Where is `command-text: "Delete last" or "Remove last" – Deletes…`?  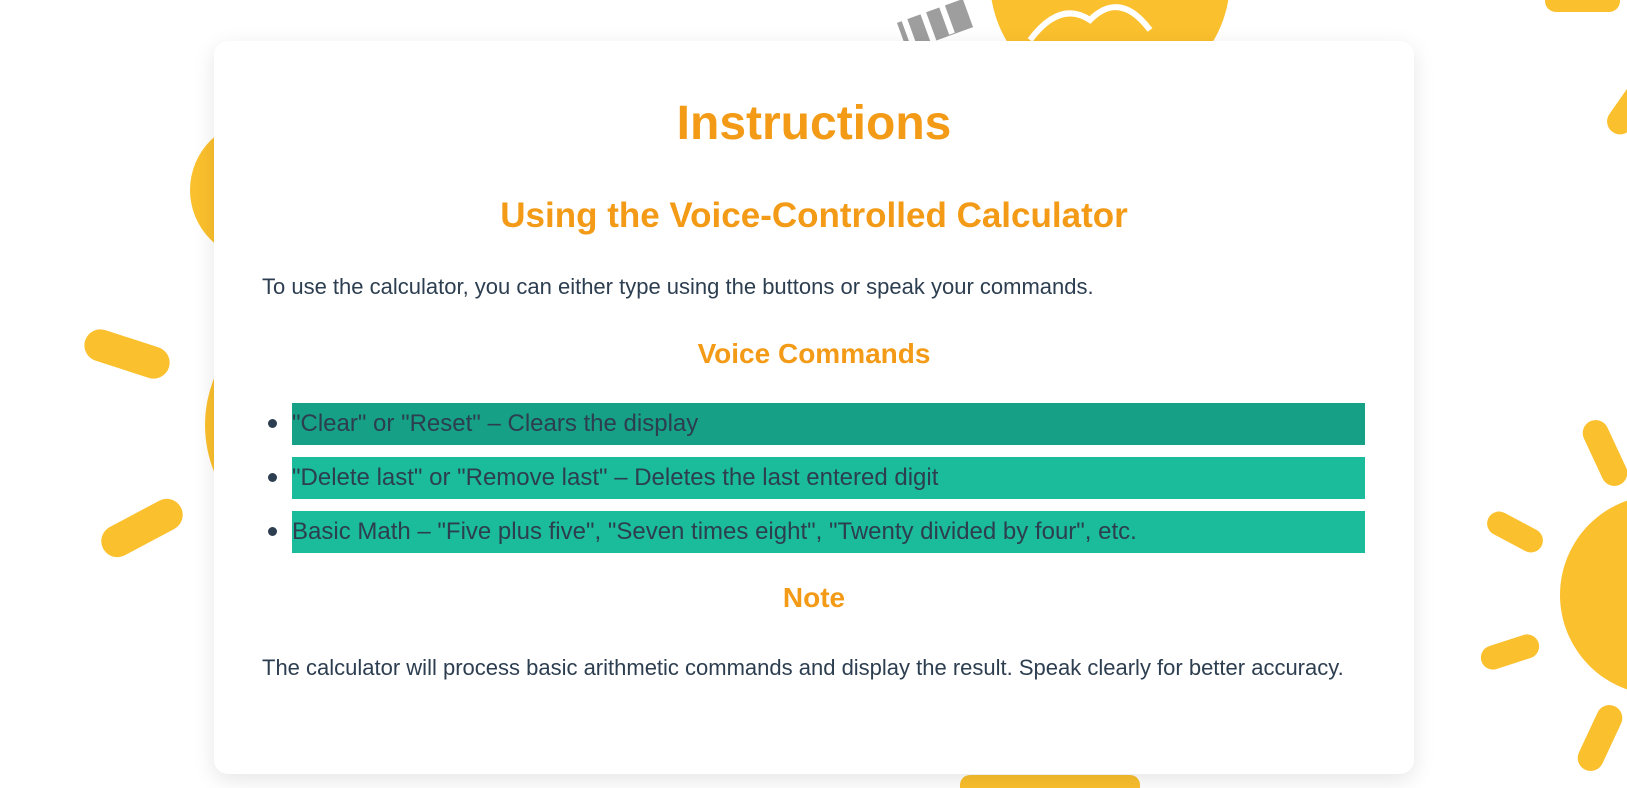
command-text: "Delete last" or "Remove last" – Deletes… is located at coordinates (828, 478).